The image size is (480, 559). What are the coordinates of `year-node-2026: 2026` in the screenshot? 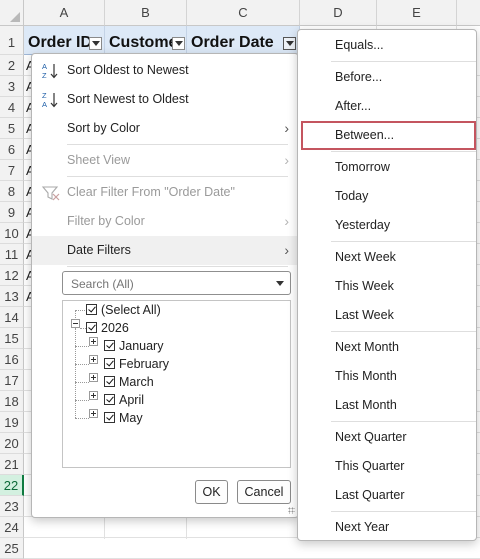 It's located at (107, 328).